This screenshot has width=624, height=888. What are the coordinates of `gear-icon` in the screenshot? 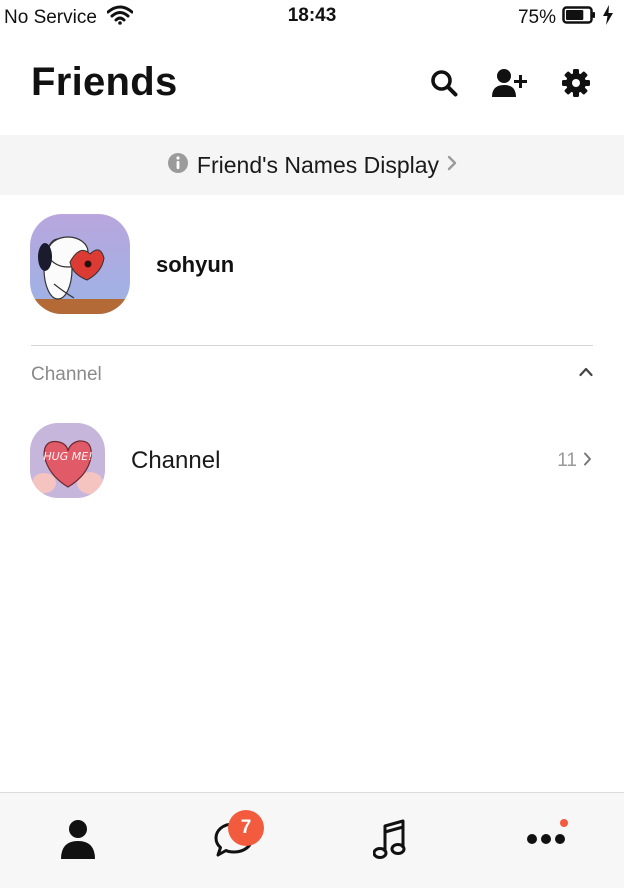 It's located at (576, 85).